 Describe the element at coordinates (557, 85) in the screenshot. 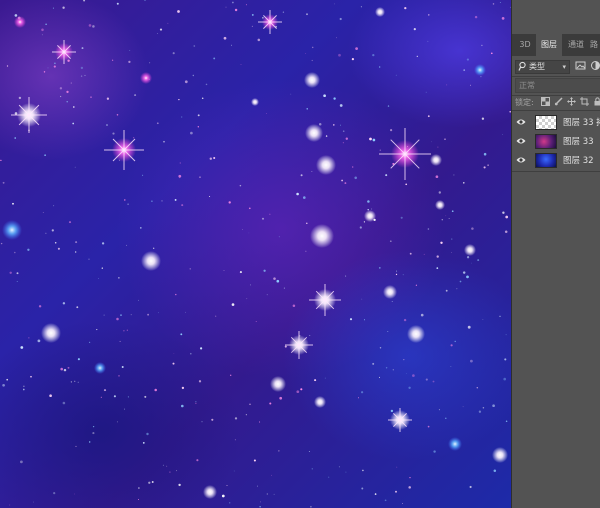

I see `blend-mode-select: 正常` at that location.